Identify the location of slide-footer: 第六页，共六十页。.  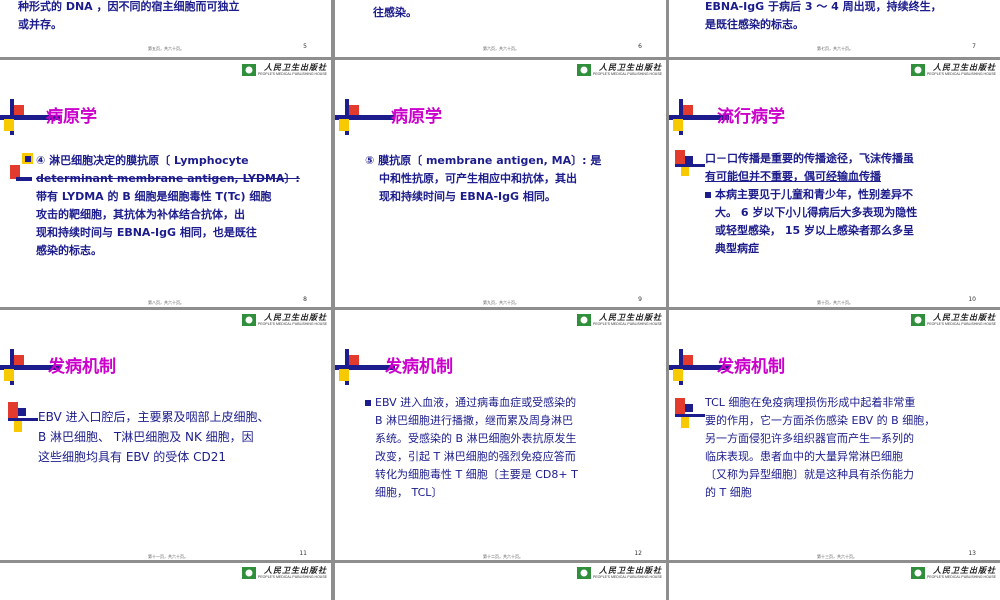
(501, 48).